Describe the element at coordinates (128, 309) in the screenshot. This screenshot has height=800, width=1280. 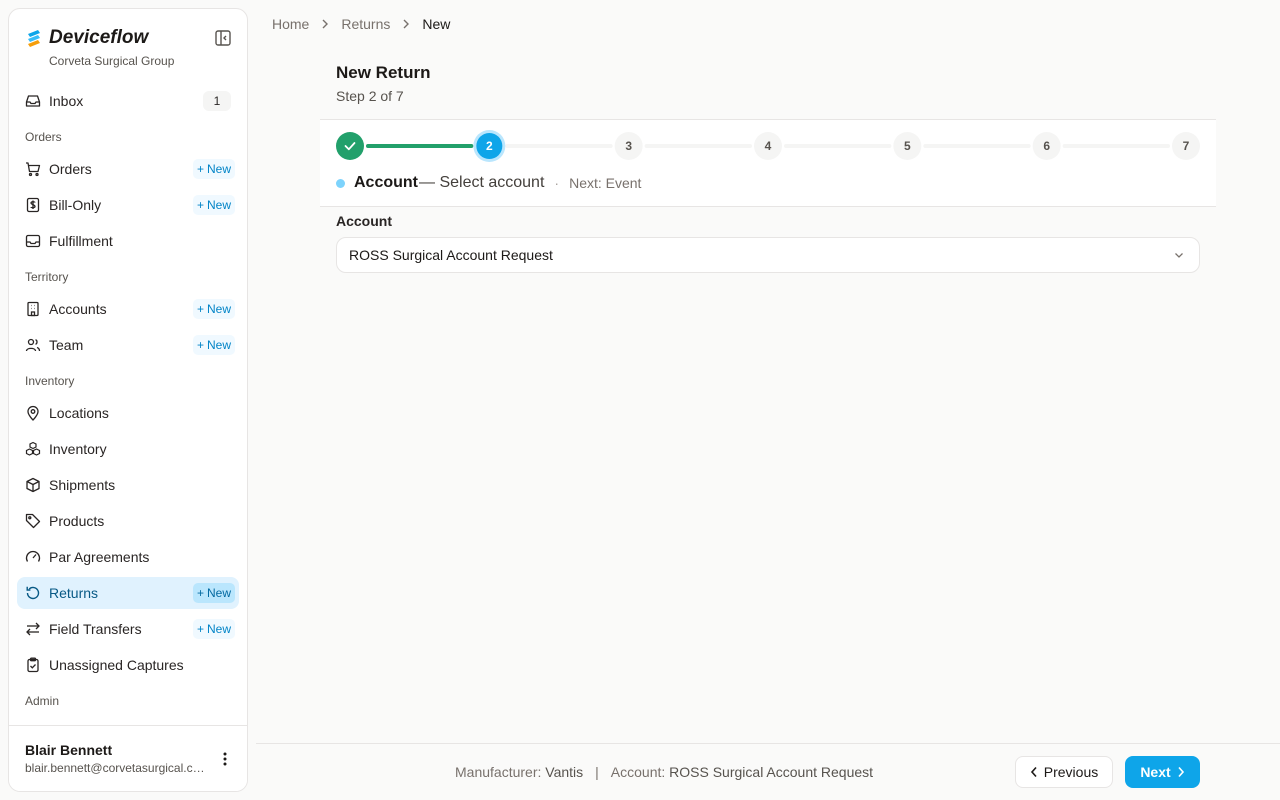
I see `sidebar-item-accounts: Accounts + New` at that location.